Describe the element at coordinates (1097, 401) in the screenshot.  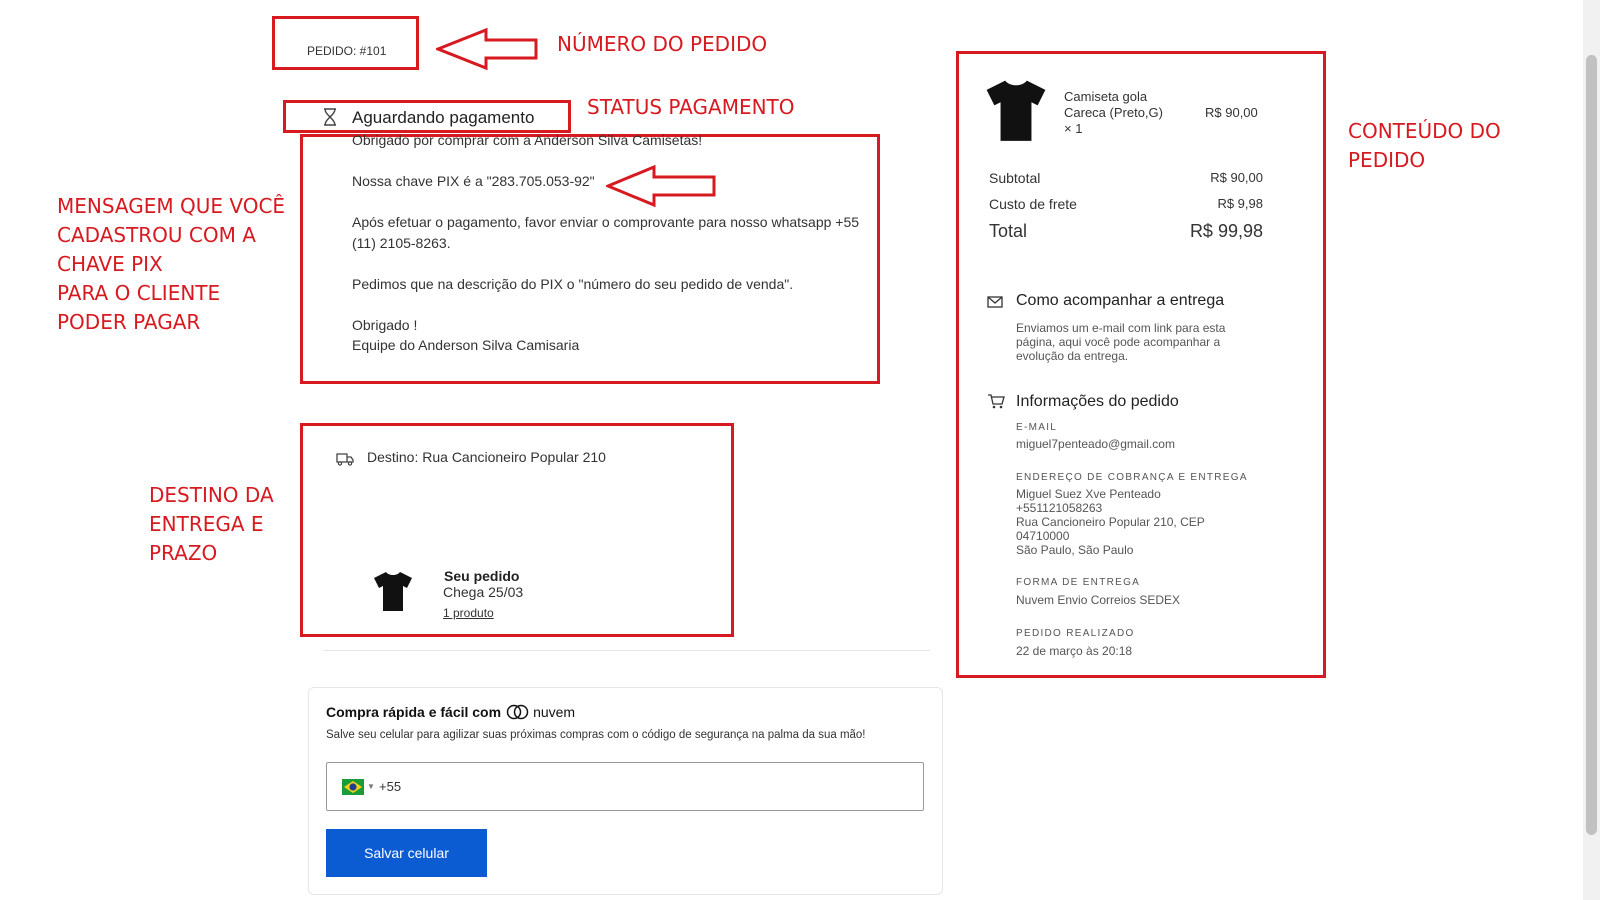
I see `order-info-title: Informações do pedido` at that location.